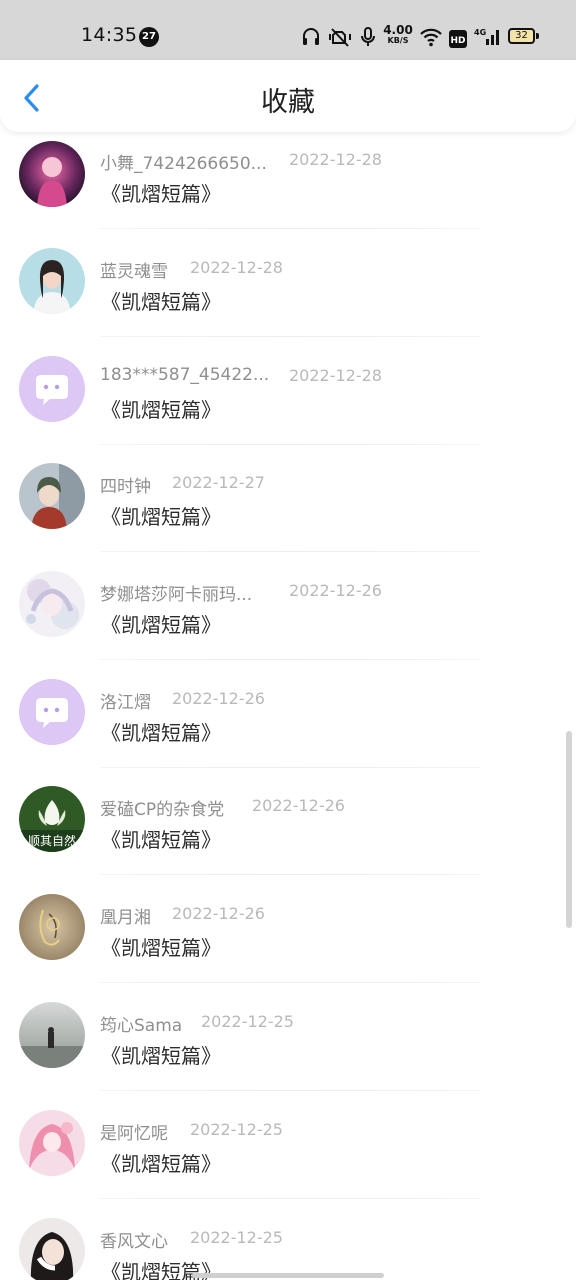 The width and height of the screenshot is (576, 1280). Describe the element at coordinates (125, 918) in the screenshot. I see `user-name: 凰月湘` at that location.